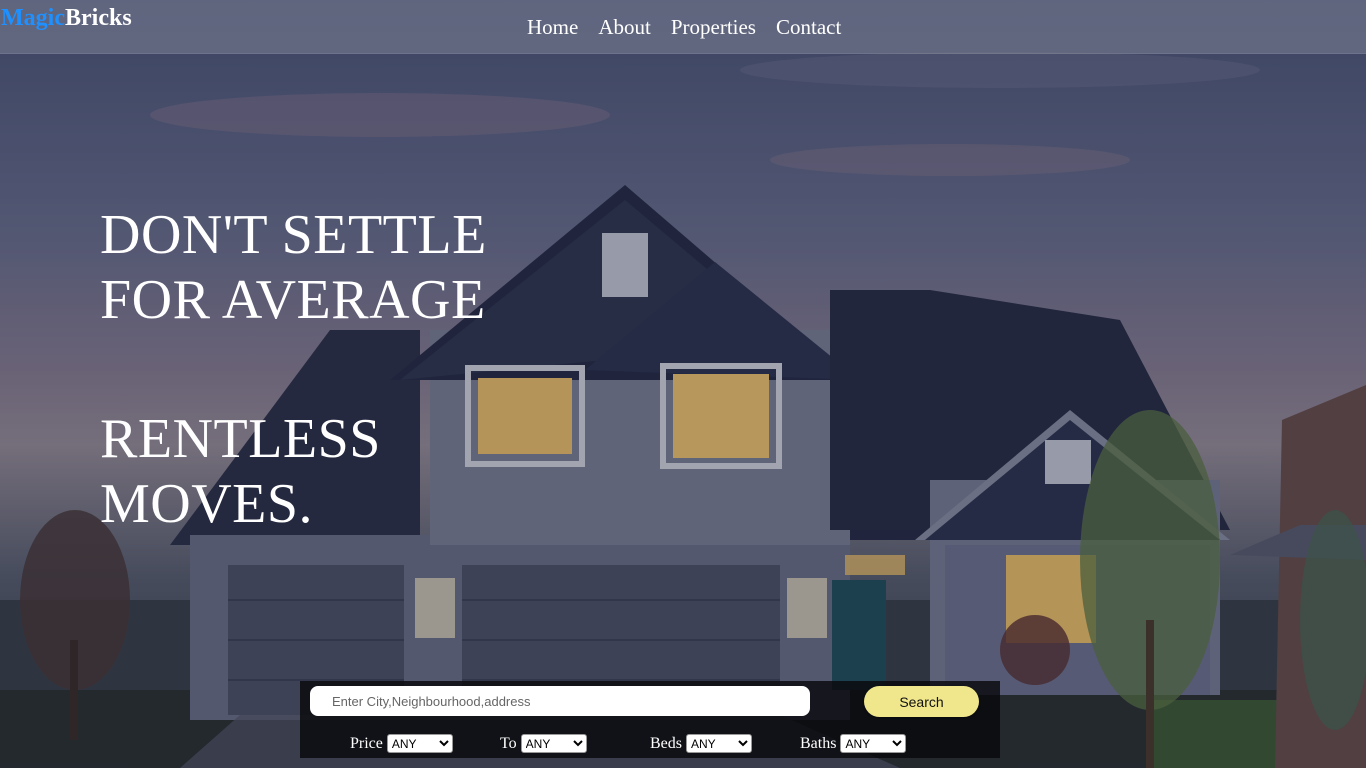 The image size is (1366, 768). I want to click on filter-to-label: To, so click(508, 743).